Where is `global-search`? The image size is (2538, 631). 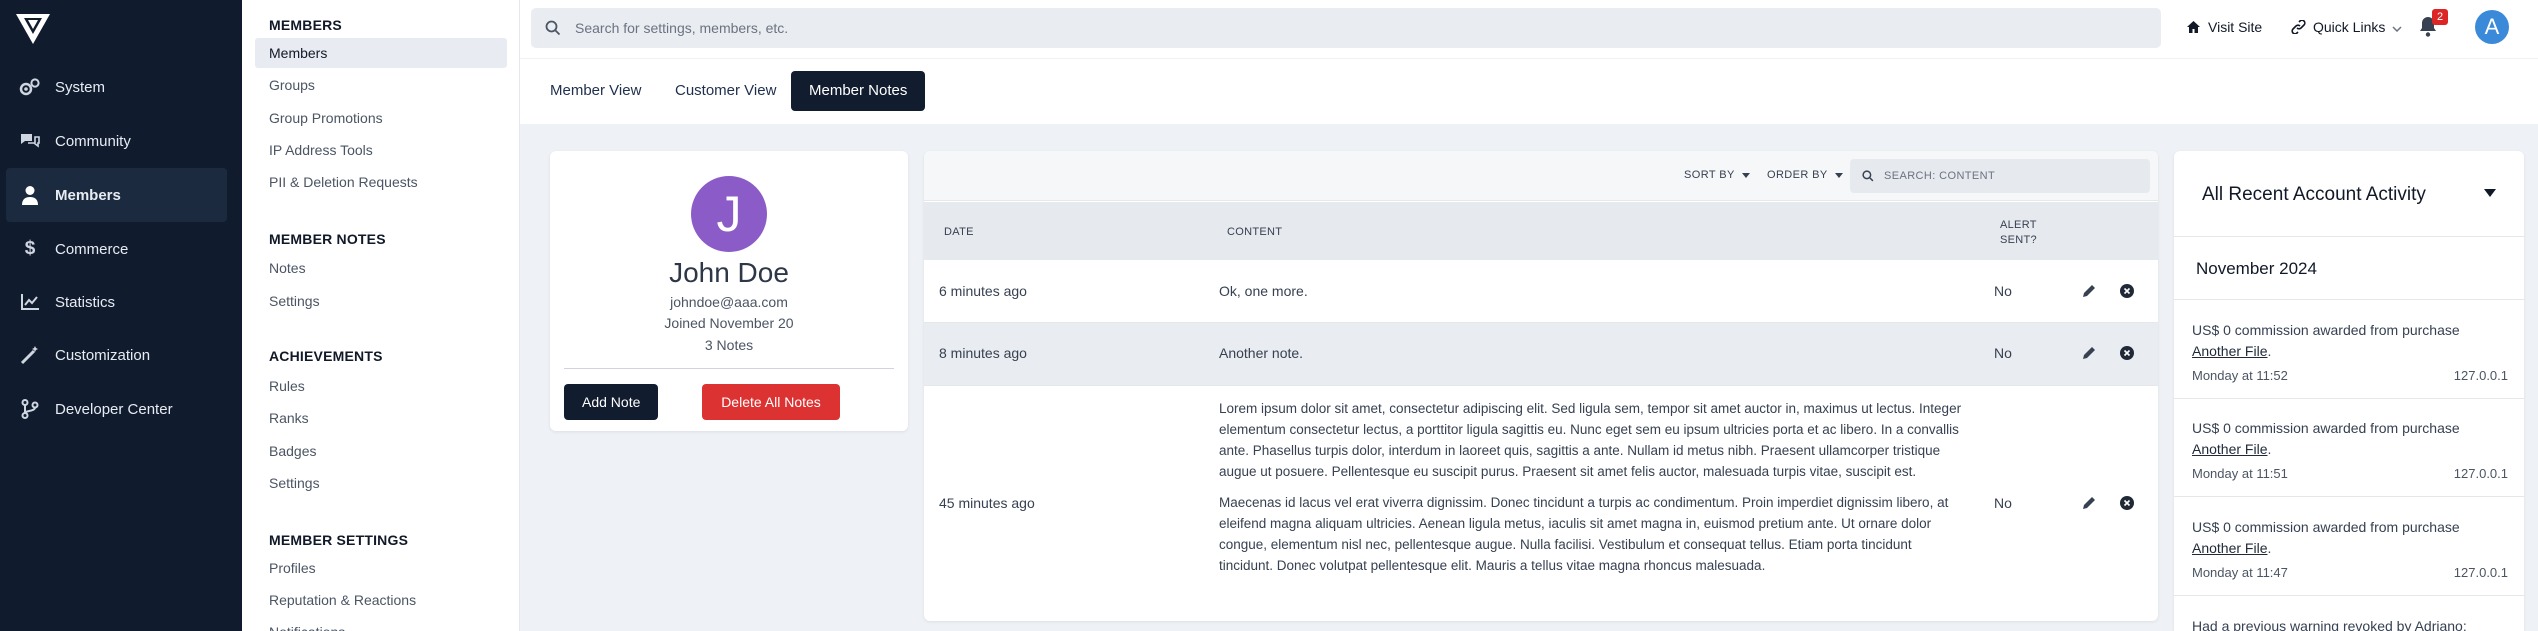
global-search is located at coordinates (1346, 28).